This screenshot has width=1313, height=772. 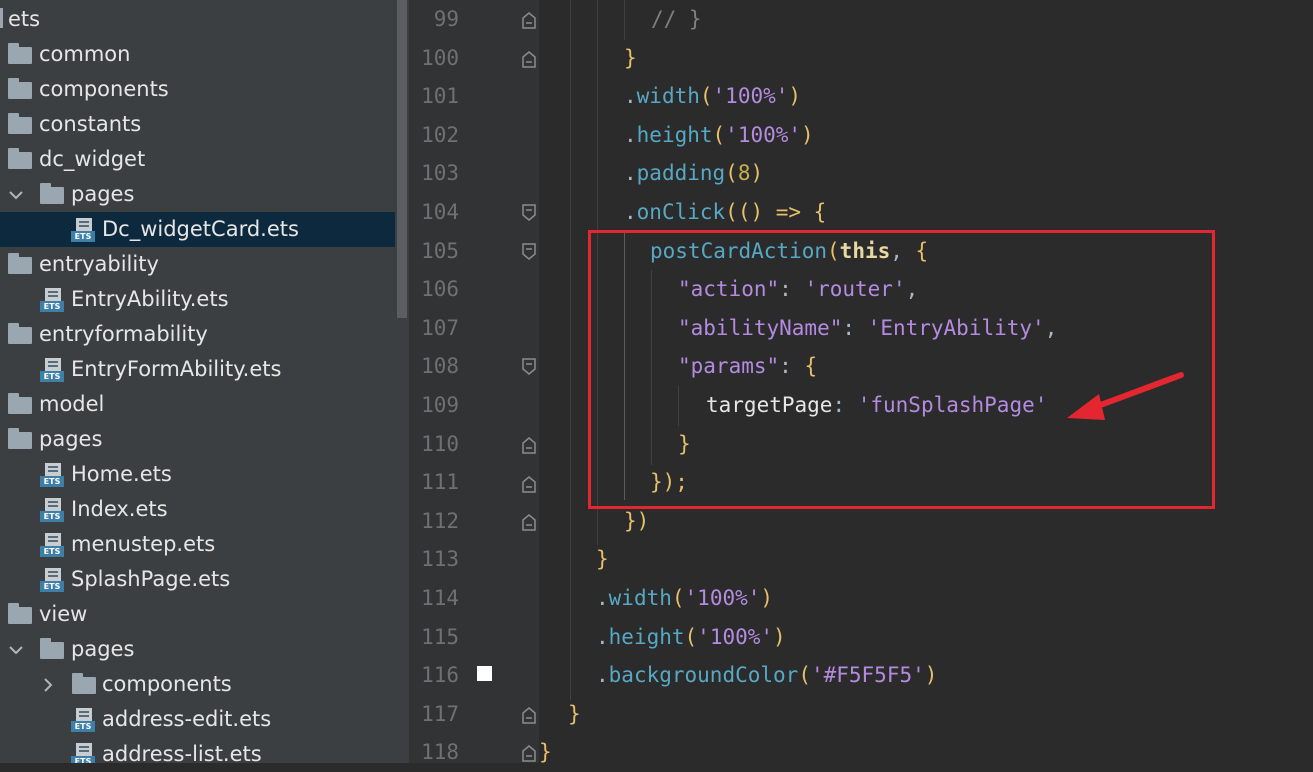 I want to click on tree-item-splashpage-ets: ETS SplashPage.ets, so click(x=197, y=579).